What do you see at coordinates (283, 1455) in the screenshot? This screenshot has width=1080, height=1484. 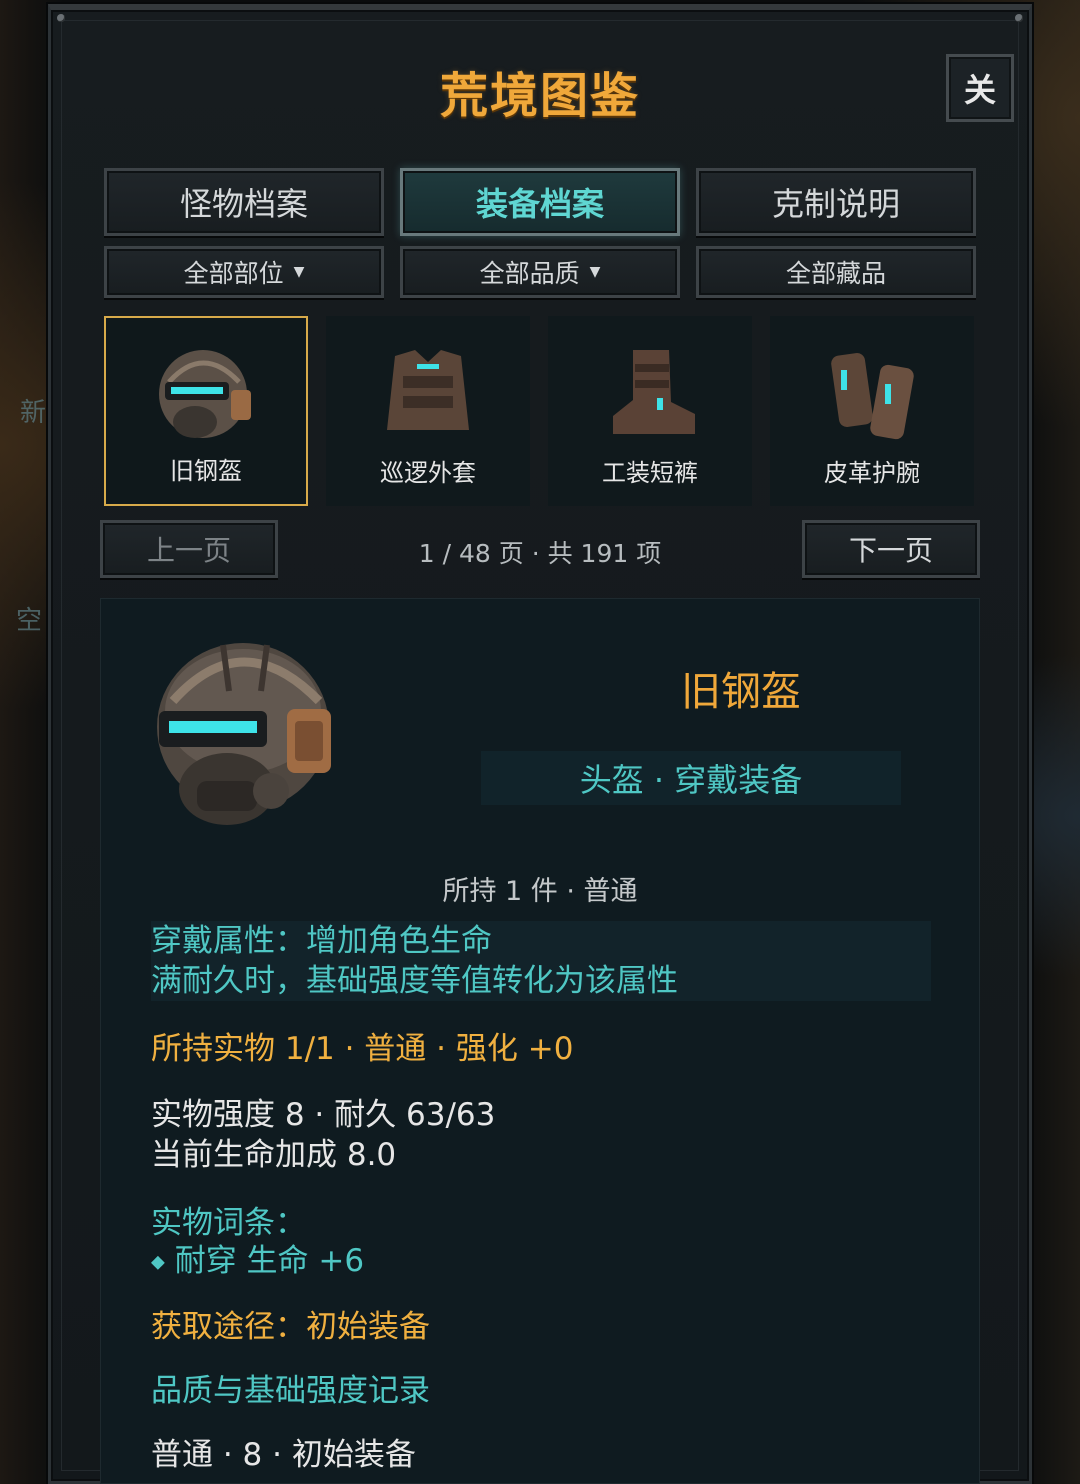 I see `record-item: 普通 · 8 · 初始装备` at bounding box center [283, 1455].